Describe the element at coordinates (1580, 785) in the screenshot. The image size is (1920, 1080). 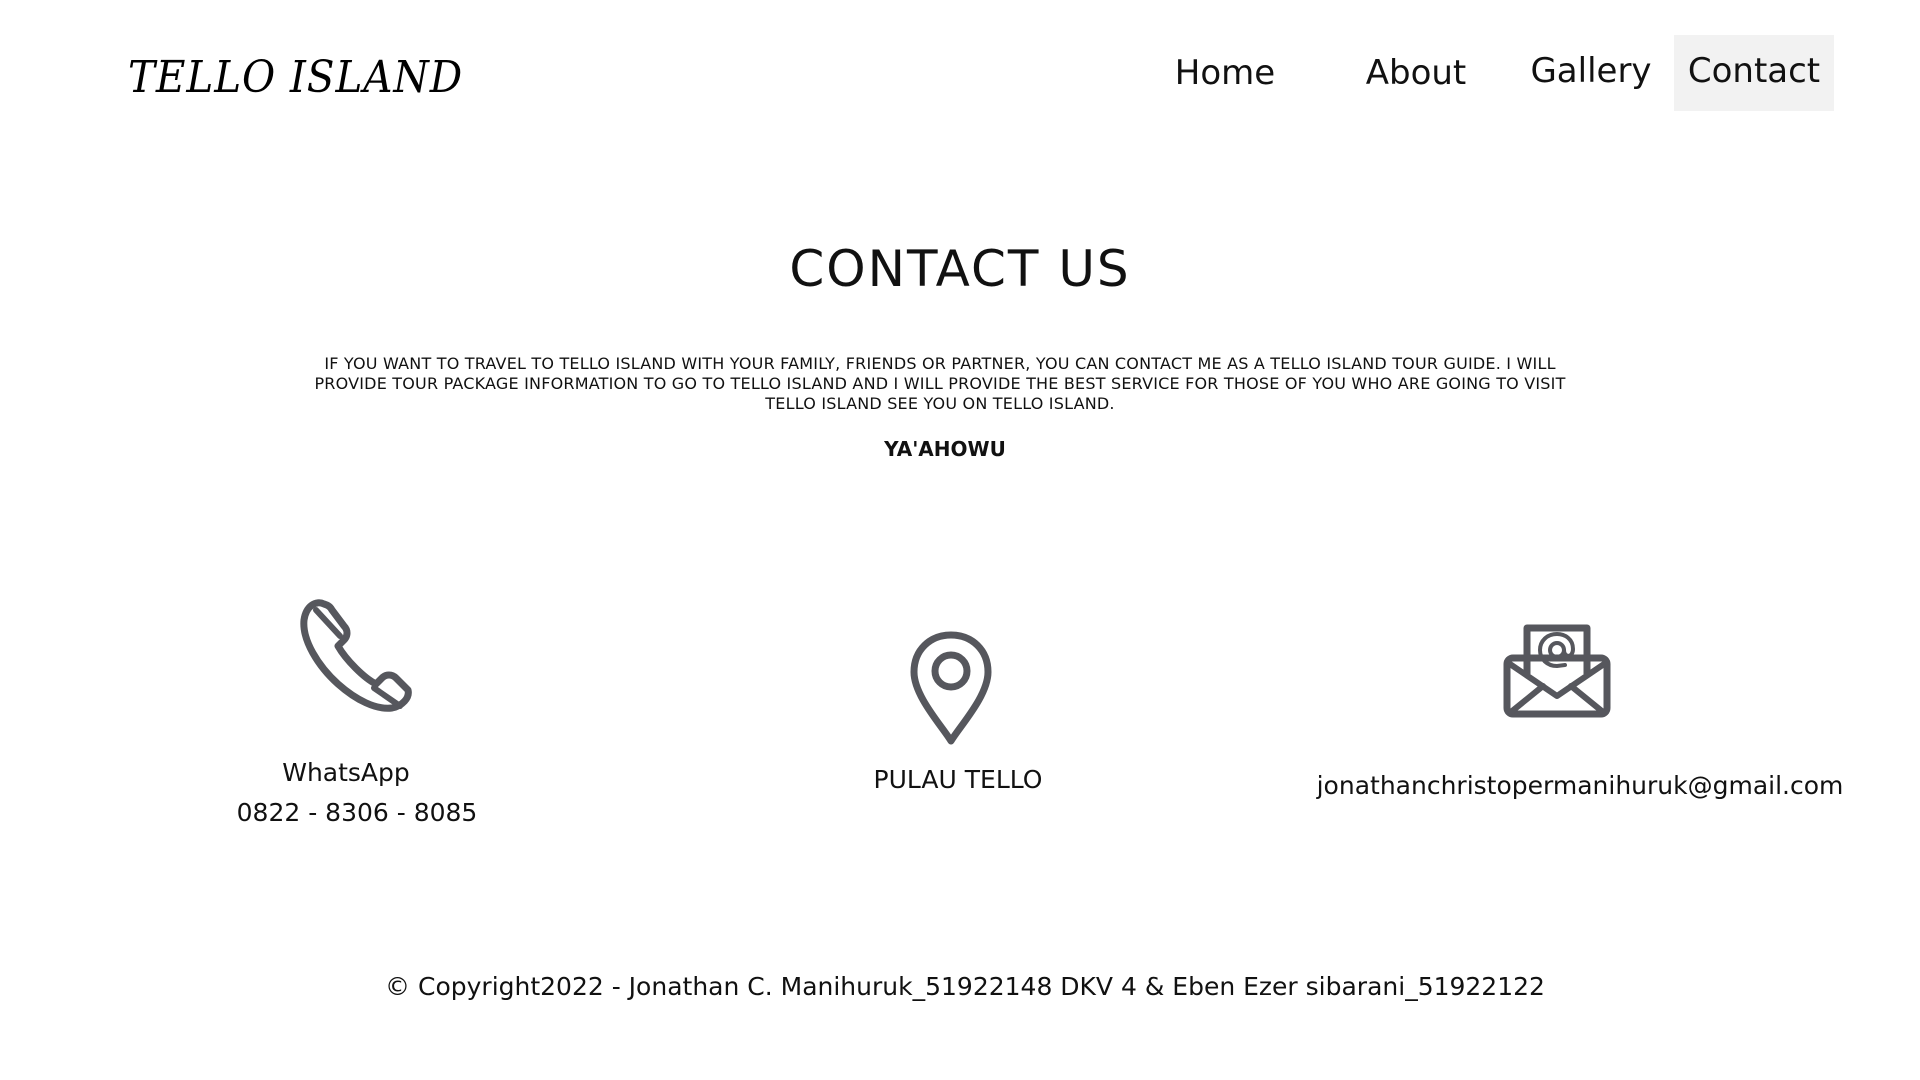
I see `email-address: jonathanchristopermanihuruk@gmail.com` at that location.